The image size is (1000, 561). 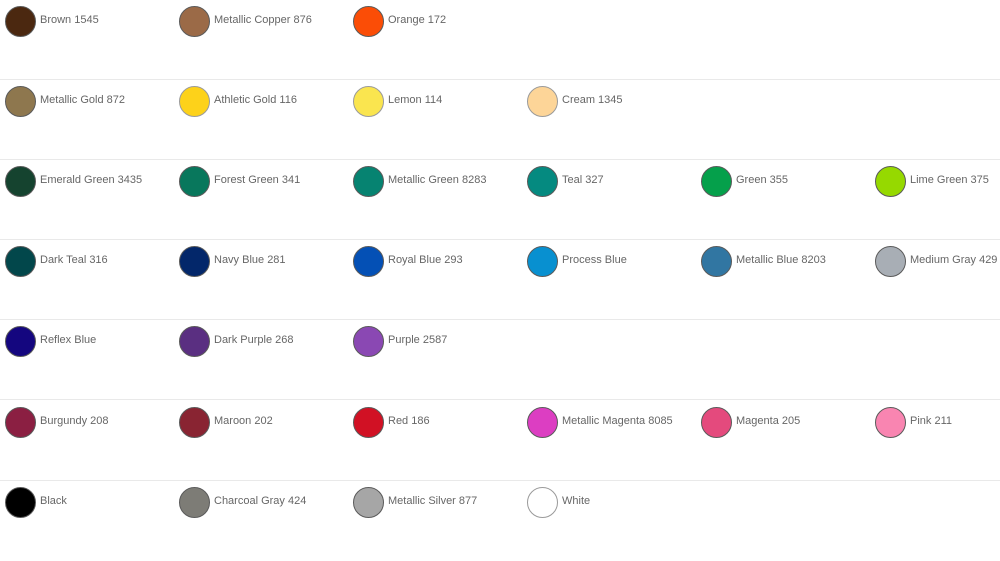 I want to click on color-swatch-royal-blue-293: Royal Blue 293, so click(x=435, y=263).